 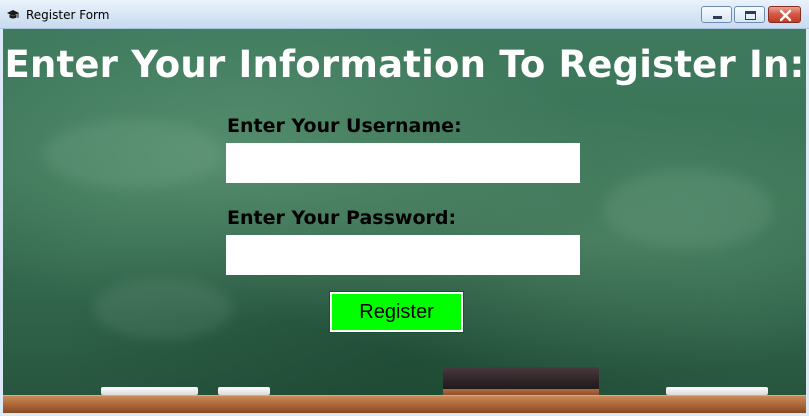 I want to click on minimize-icon, so click(x=717, y=17).